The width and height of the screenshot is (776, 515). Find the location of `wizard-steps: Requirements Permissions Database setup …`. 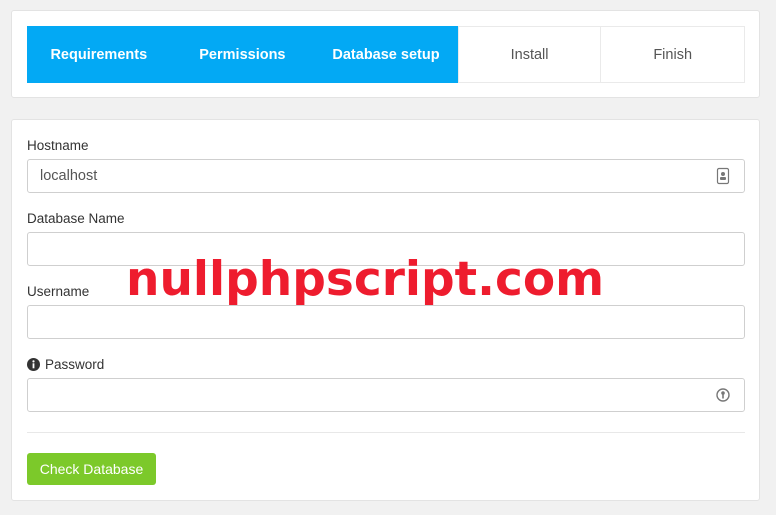

wizard-steps: Requirements Permissions Database setup … is located at coordinates (386, 54).